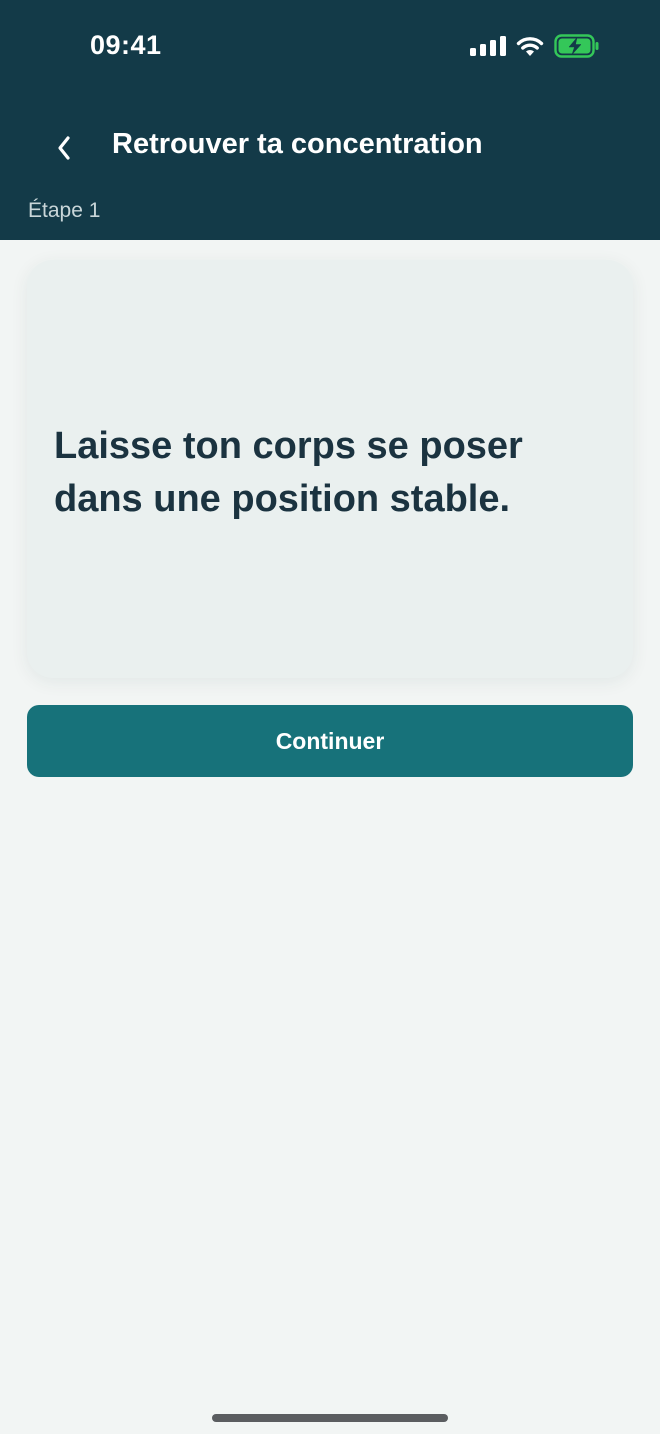 This screenshot has height=1434, width=660. I want to click on step-label: Étape 1, so click(64, 210).